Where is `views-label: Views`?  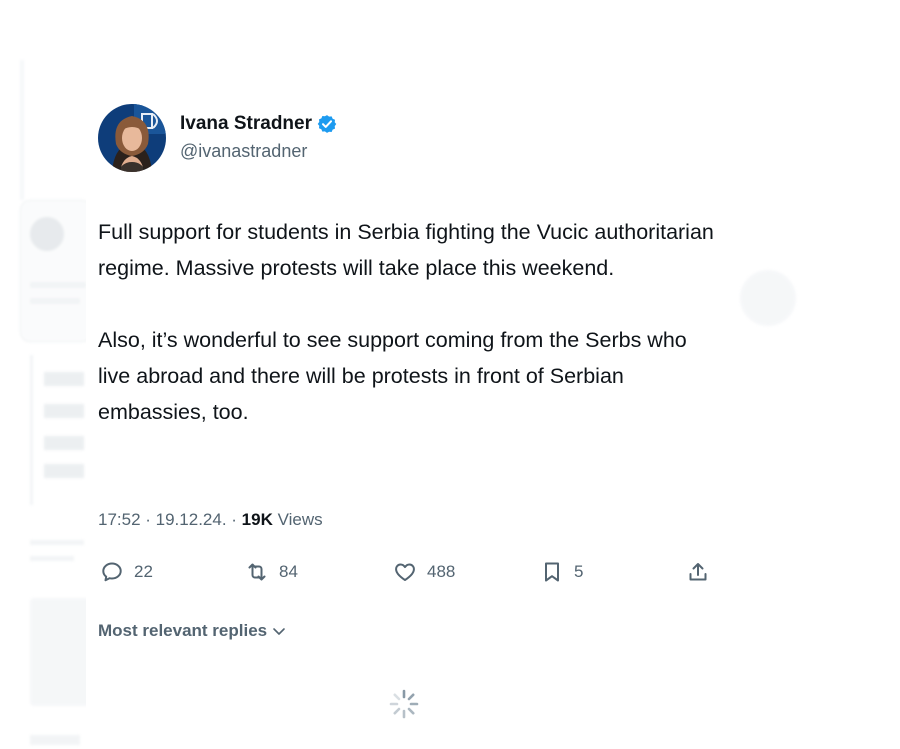 views-label: Views is located at coordinates (300, 519).